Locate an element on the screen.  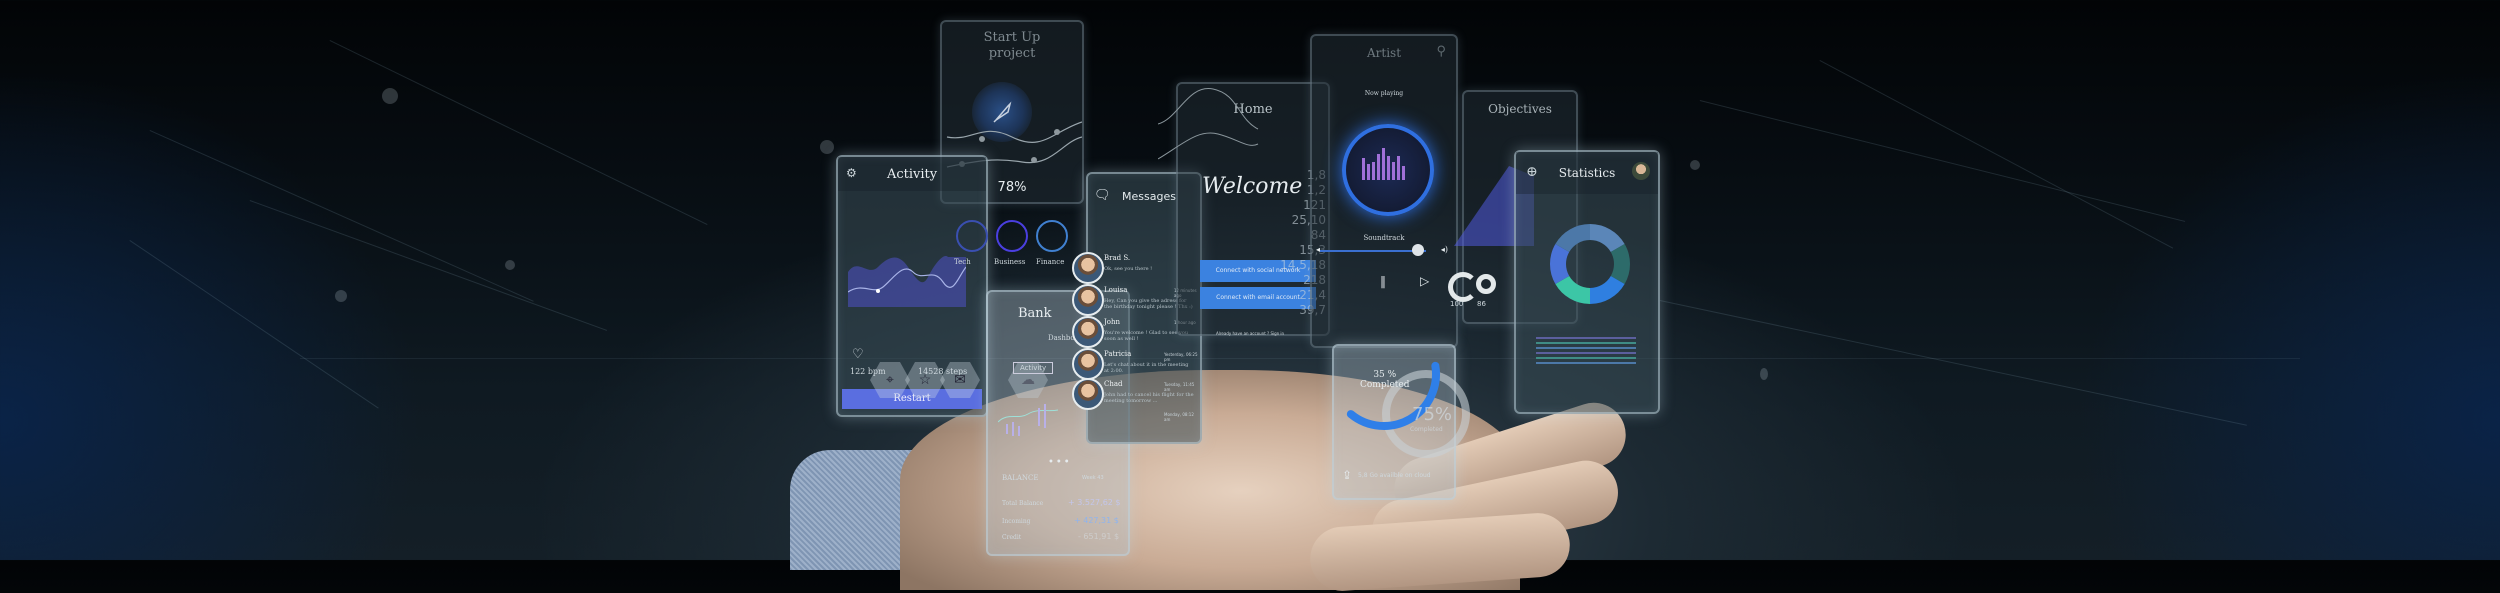
balance-label: BALANCE is located at coordinates (1020, 478).